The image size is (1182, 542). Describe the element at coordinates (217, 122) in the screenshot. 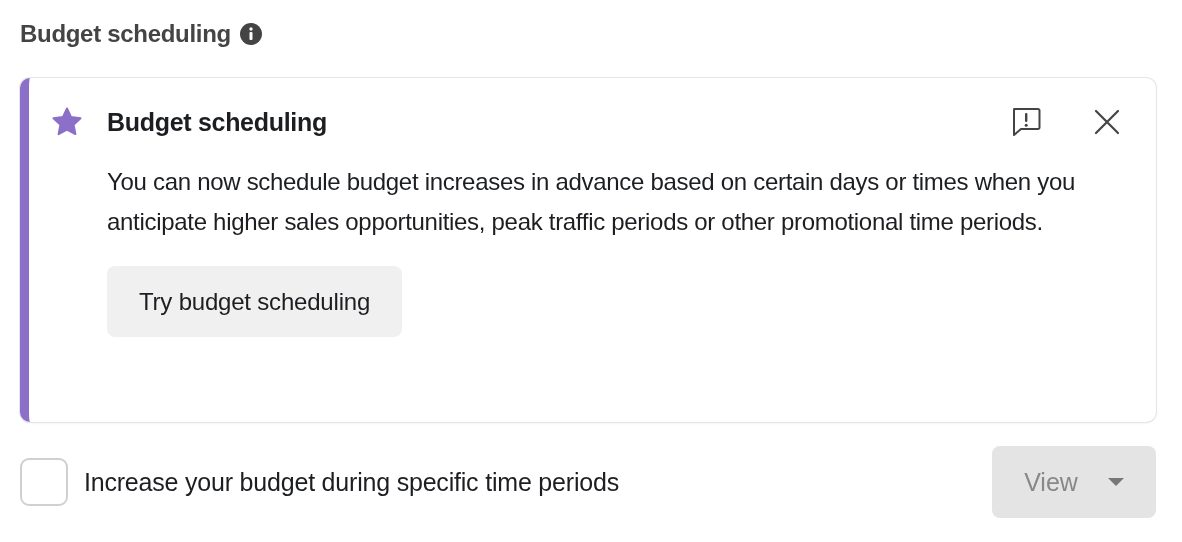

I see `notice-title: Budget scheduling` at that location.